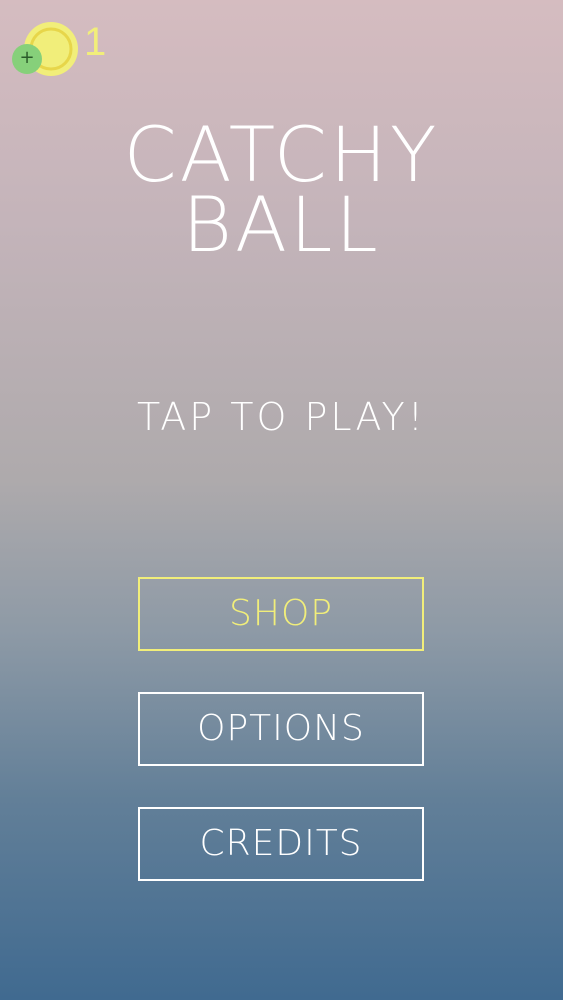 This screenshot has width=563, height=1000. I want to click on options-button: OPTIONS, so click(281, 729).